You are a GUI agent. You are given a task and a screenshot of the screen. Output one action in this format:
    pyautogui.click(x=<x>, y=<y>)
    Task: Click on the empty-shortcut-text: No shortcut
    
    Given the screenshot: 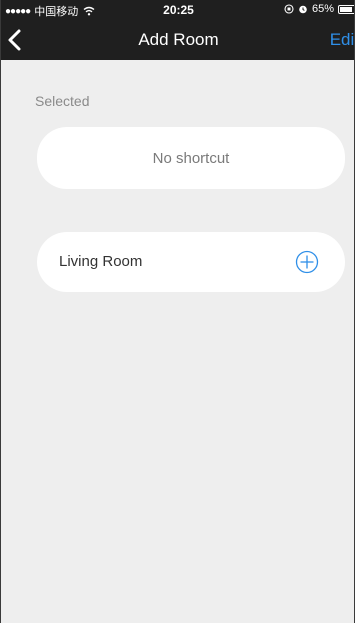 What is the action you would take?
    pyautogui.click(x=191, y=158)
    